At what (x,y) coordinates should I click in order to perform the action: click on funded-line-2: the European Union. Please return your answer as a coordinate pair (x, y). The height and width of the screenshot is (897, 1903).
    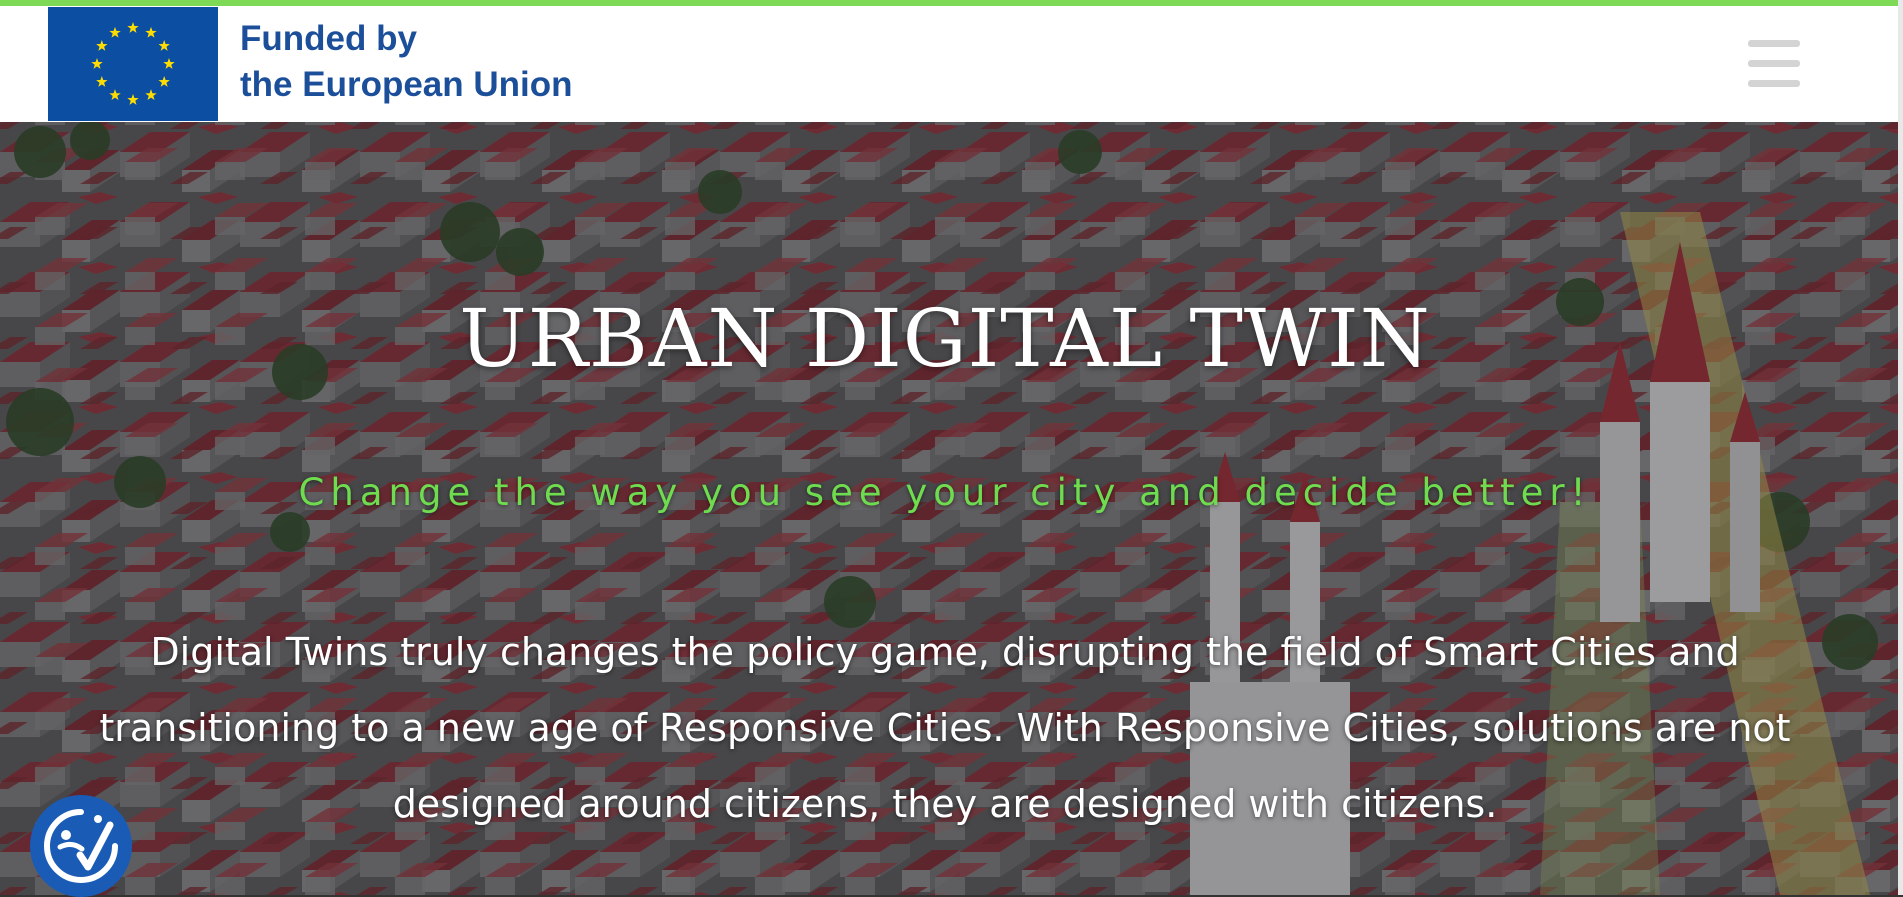
    Looking at the image, I should click on (406, 84).